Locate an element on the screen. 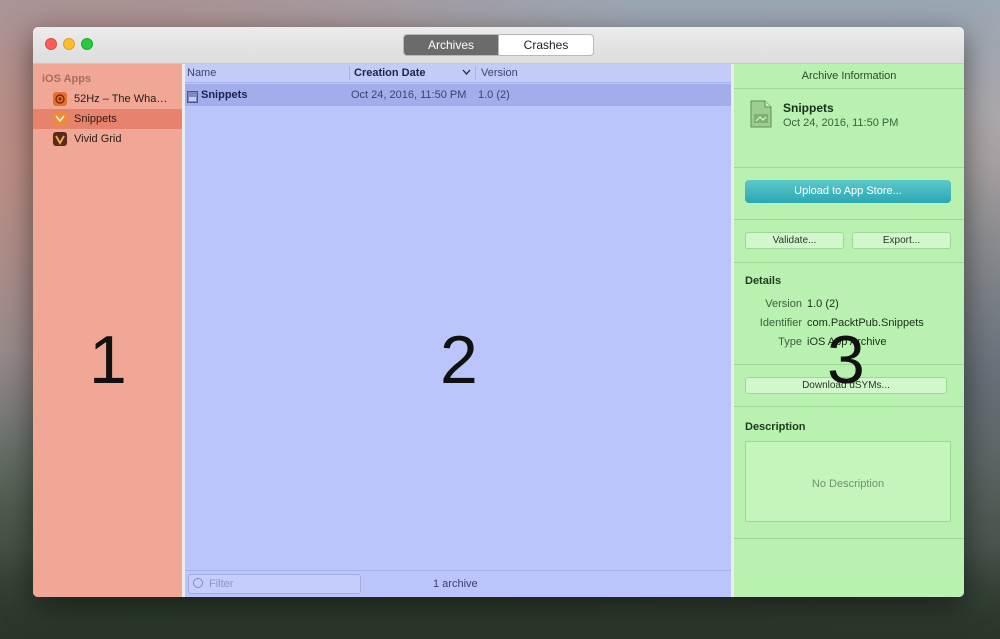  version-value: 1.0 (2) is located at coordinates (823, 304).